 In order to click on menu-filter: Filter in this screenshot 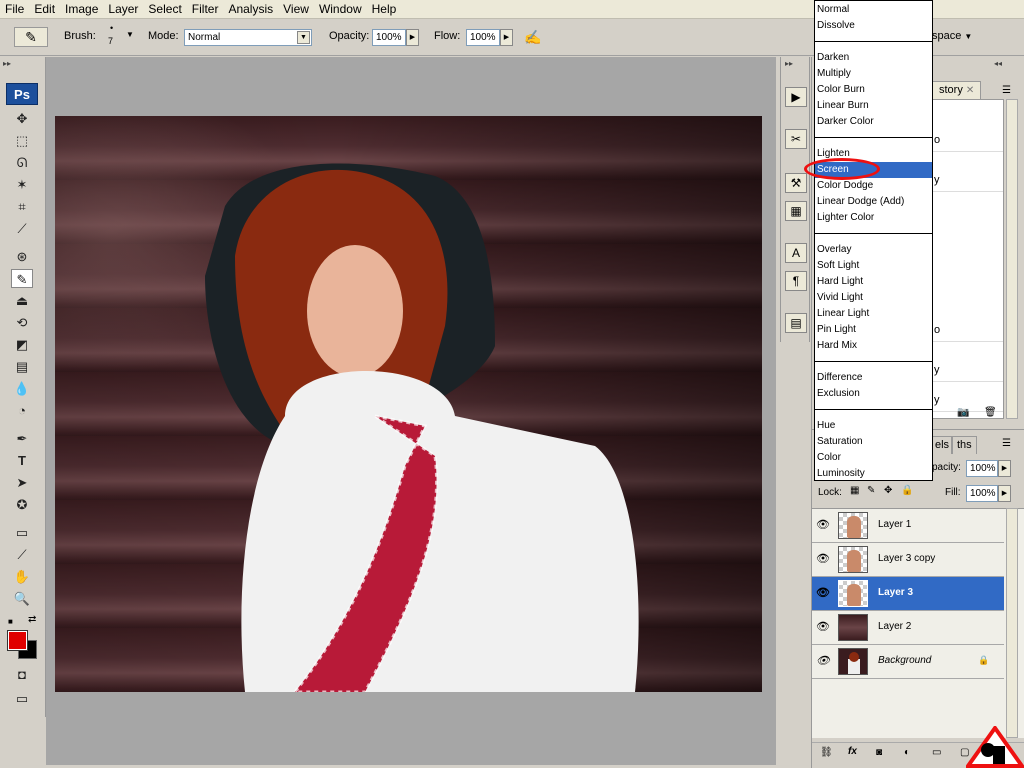, I will do `click(205, 9)`.